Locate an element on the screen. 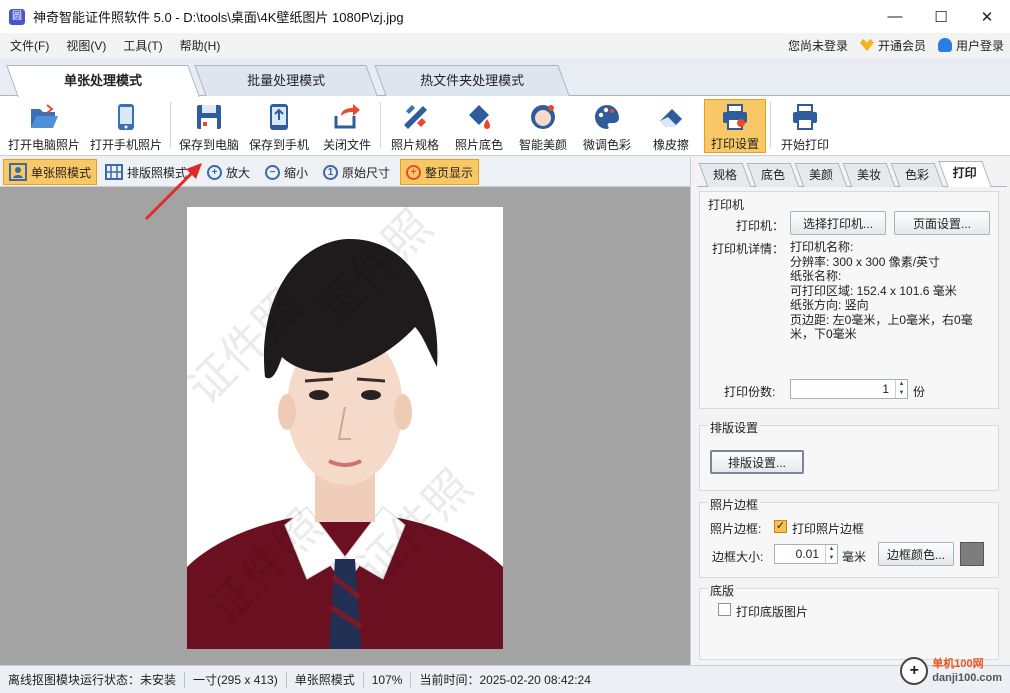 The width and height of the screenshot is (1010, 693). border-color-swatch is located at coordinates (972, 554).